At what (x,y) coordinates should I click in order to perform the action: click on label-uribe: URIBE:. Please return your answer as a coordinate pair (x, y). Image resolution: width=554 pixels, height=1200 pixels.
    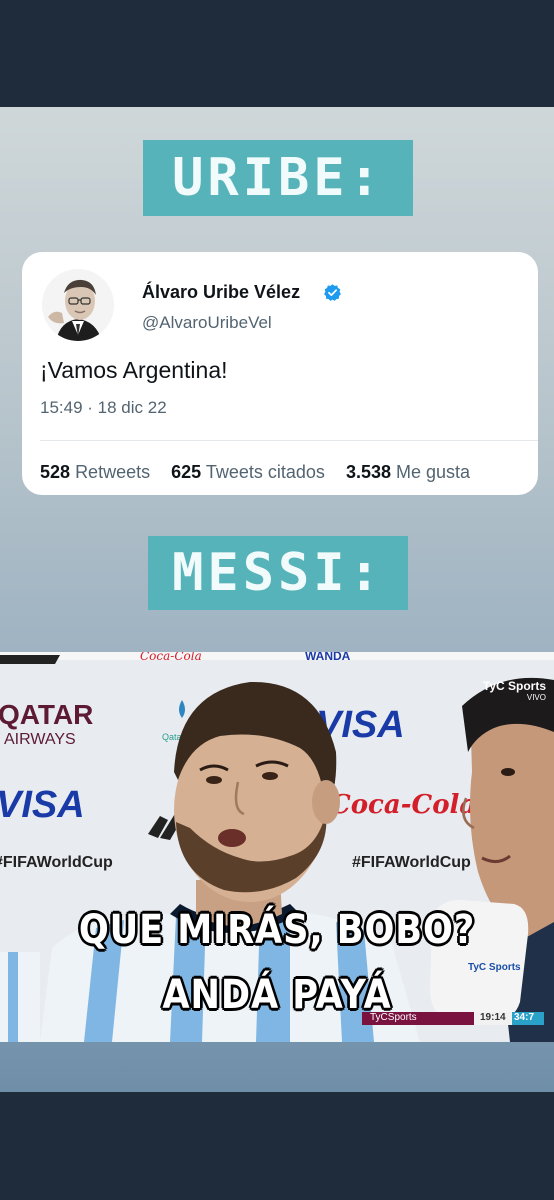
    Looking at the image, I should click on (278, 178).